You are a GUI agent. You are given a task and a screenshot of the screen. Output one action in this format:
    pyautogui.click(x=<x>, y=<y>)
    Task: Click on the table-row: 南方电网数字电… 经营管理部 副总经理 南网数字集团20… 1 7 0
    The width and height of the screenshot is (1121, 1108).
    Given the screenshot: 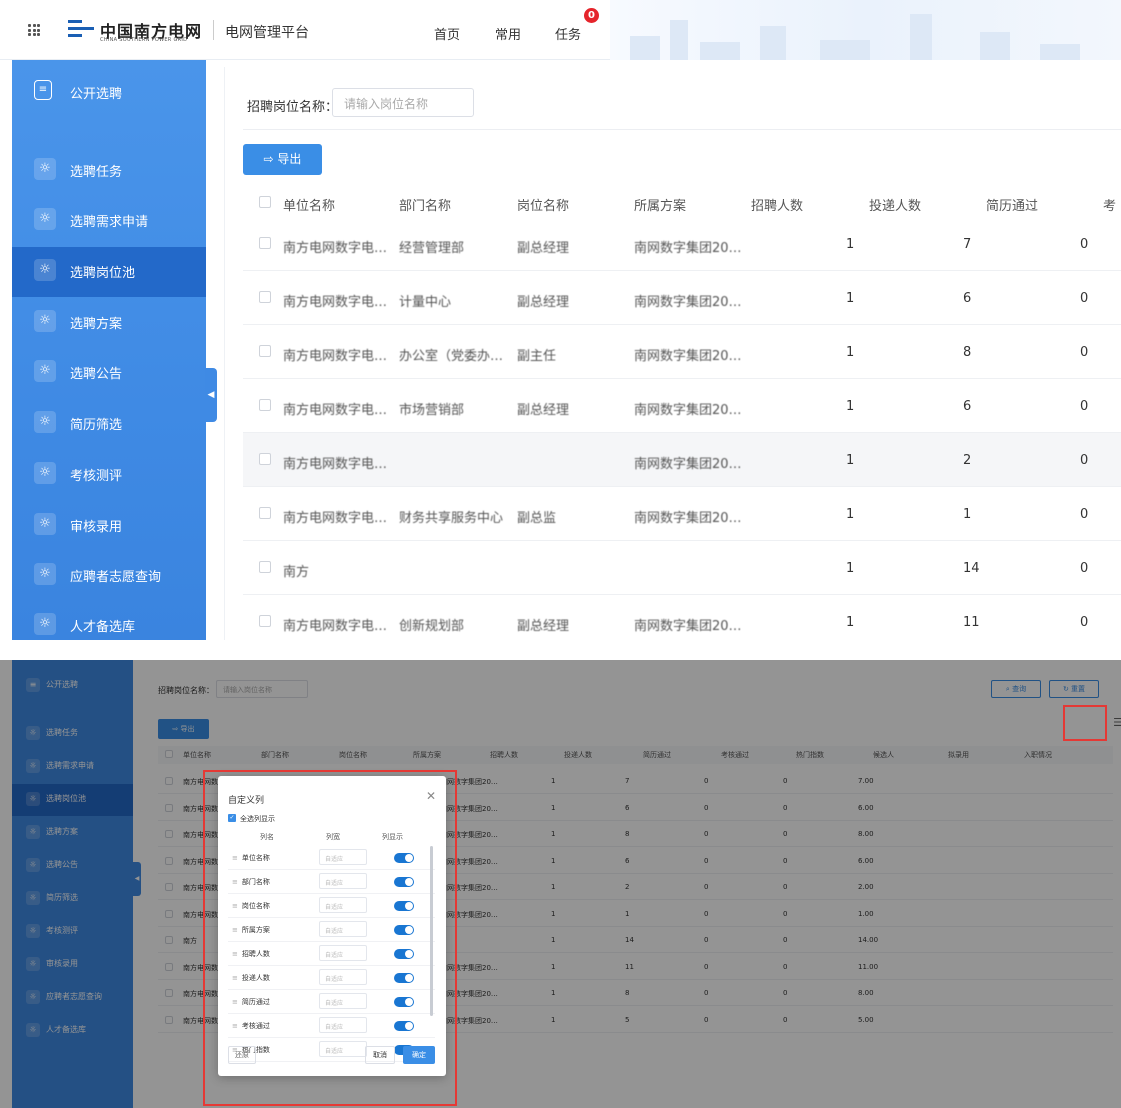 What is the action you would take?
    pyautogui.click(x=682, y=244)
    